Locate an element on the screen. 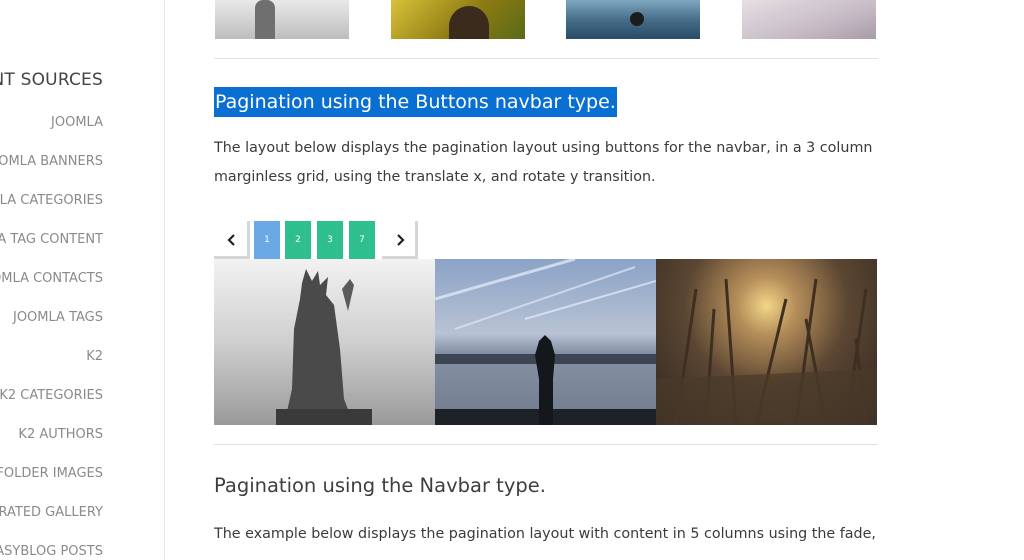  lake-image is located at coordinates (545, 342).